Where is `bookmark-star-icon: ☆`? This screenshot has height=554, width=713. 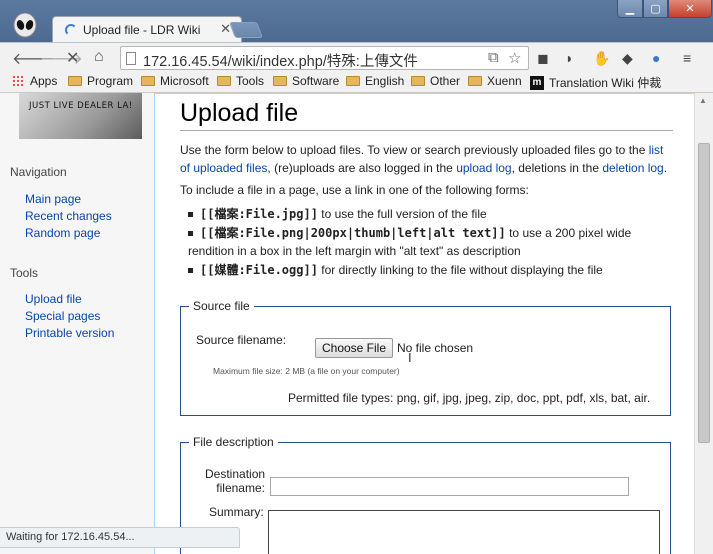 bookmark-star-icon: ☆ is located at coordinates (514, 58).